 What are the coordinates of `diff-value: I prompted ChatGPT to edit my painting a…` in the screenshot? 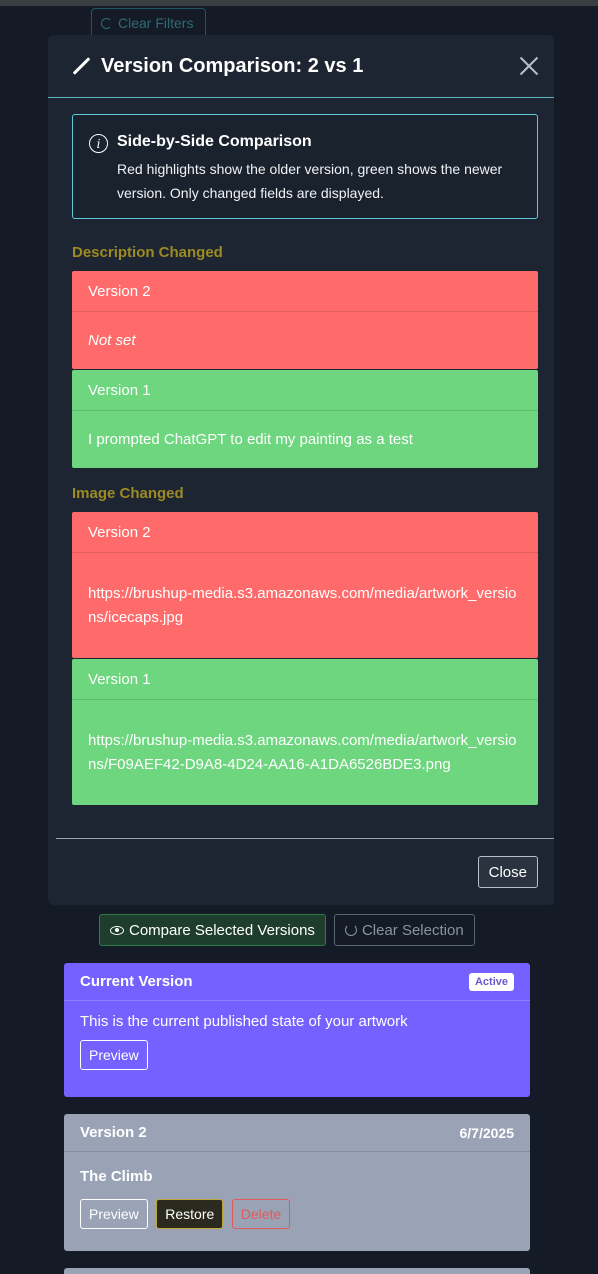 It's located at (250, 439).